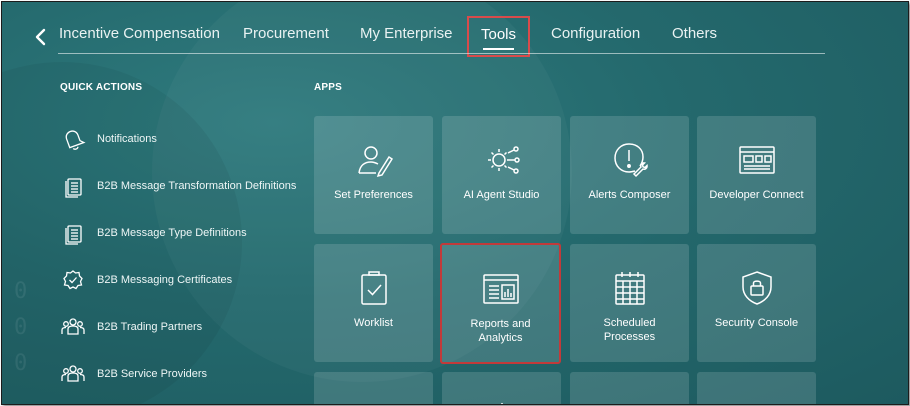  What do you see at coordinates (406, 36) in the screenshot?
I see `tab-my-enterprise: My Enterprise` at bounding box center [406, 36].